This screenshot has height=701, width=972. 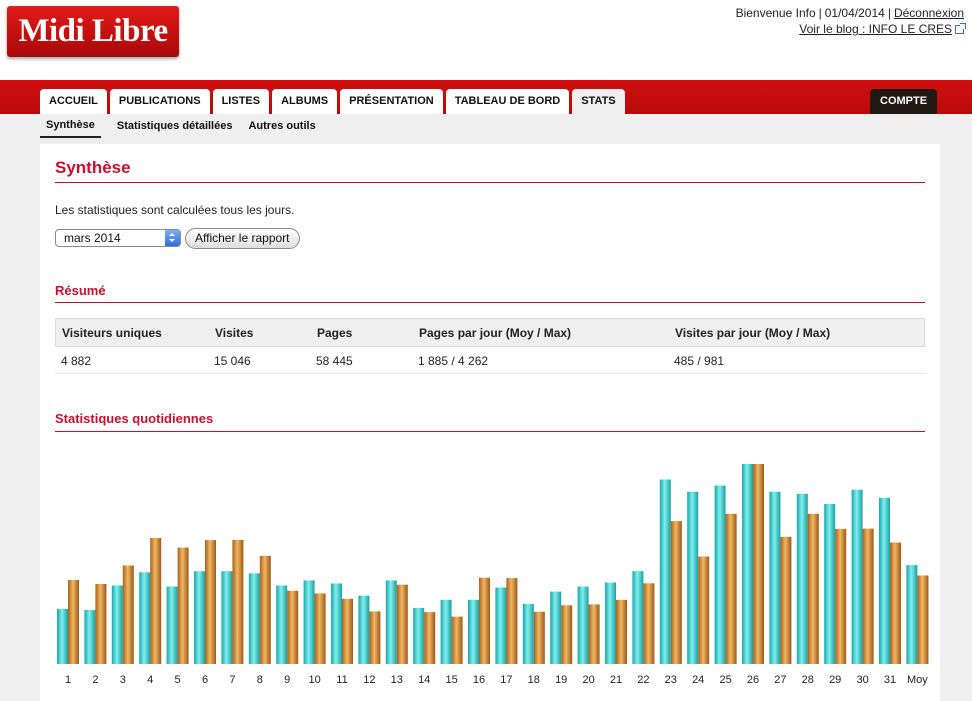 What do you see at coordinates (453, 361) in the screenshot?
I see `table-cell: 1 885 / 4 262` at bounding box center [453, 361].